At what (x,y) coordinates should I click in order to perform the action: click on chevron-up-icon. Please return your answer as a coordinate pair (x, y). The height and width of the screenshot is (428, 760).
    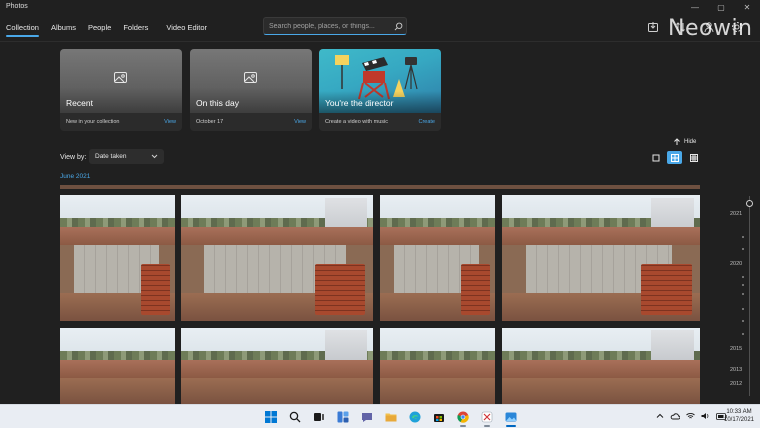
    Looking at the image, I should click on (660, 416).